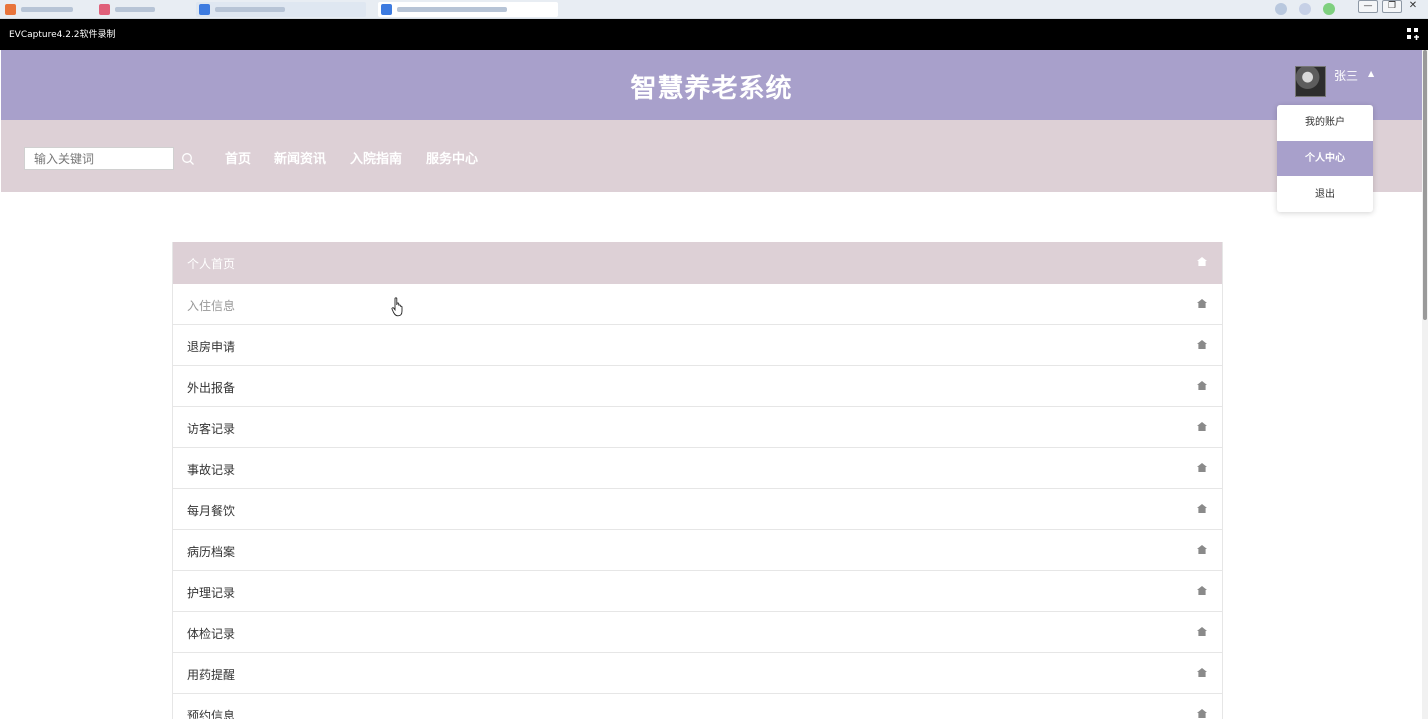  Describe the element at coordinates (697, 386) in the screenshot. I see `menu-item-outing-report: 外出报备` at that location.